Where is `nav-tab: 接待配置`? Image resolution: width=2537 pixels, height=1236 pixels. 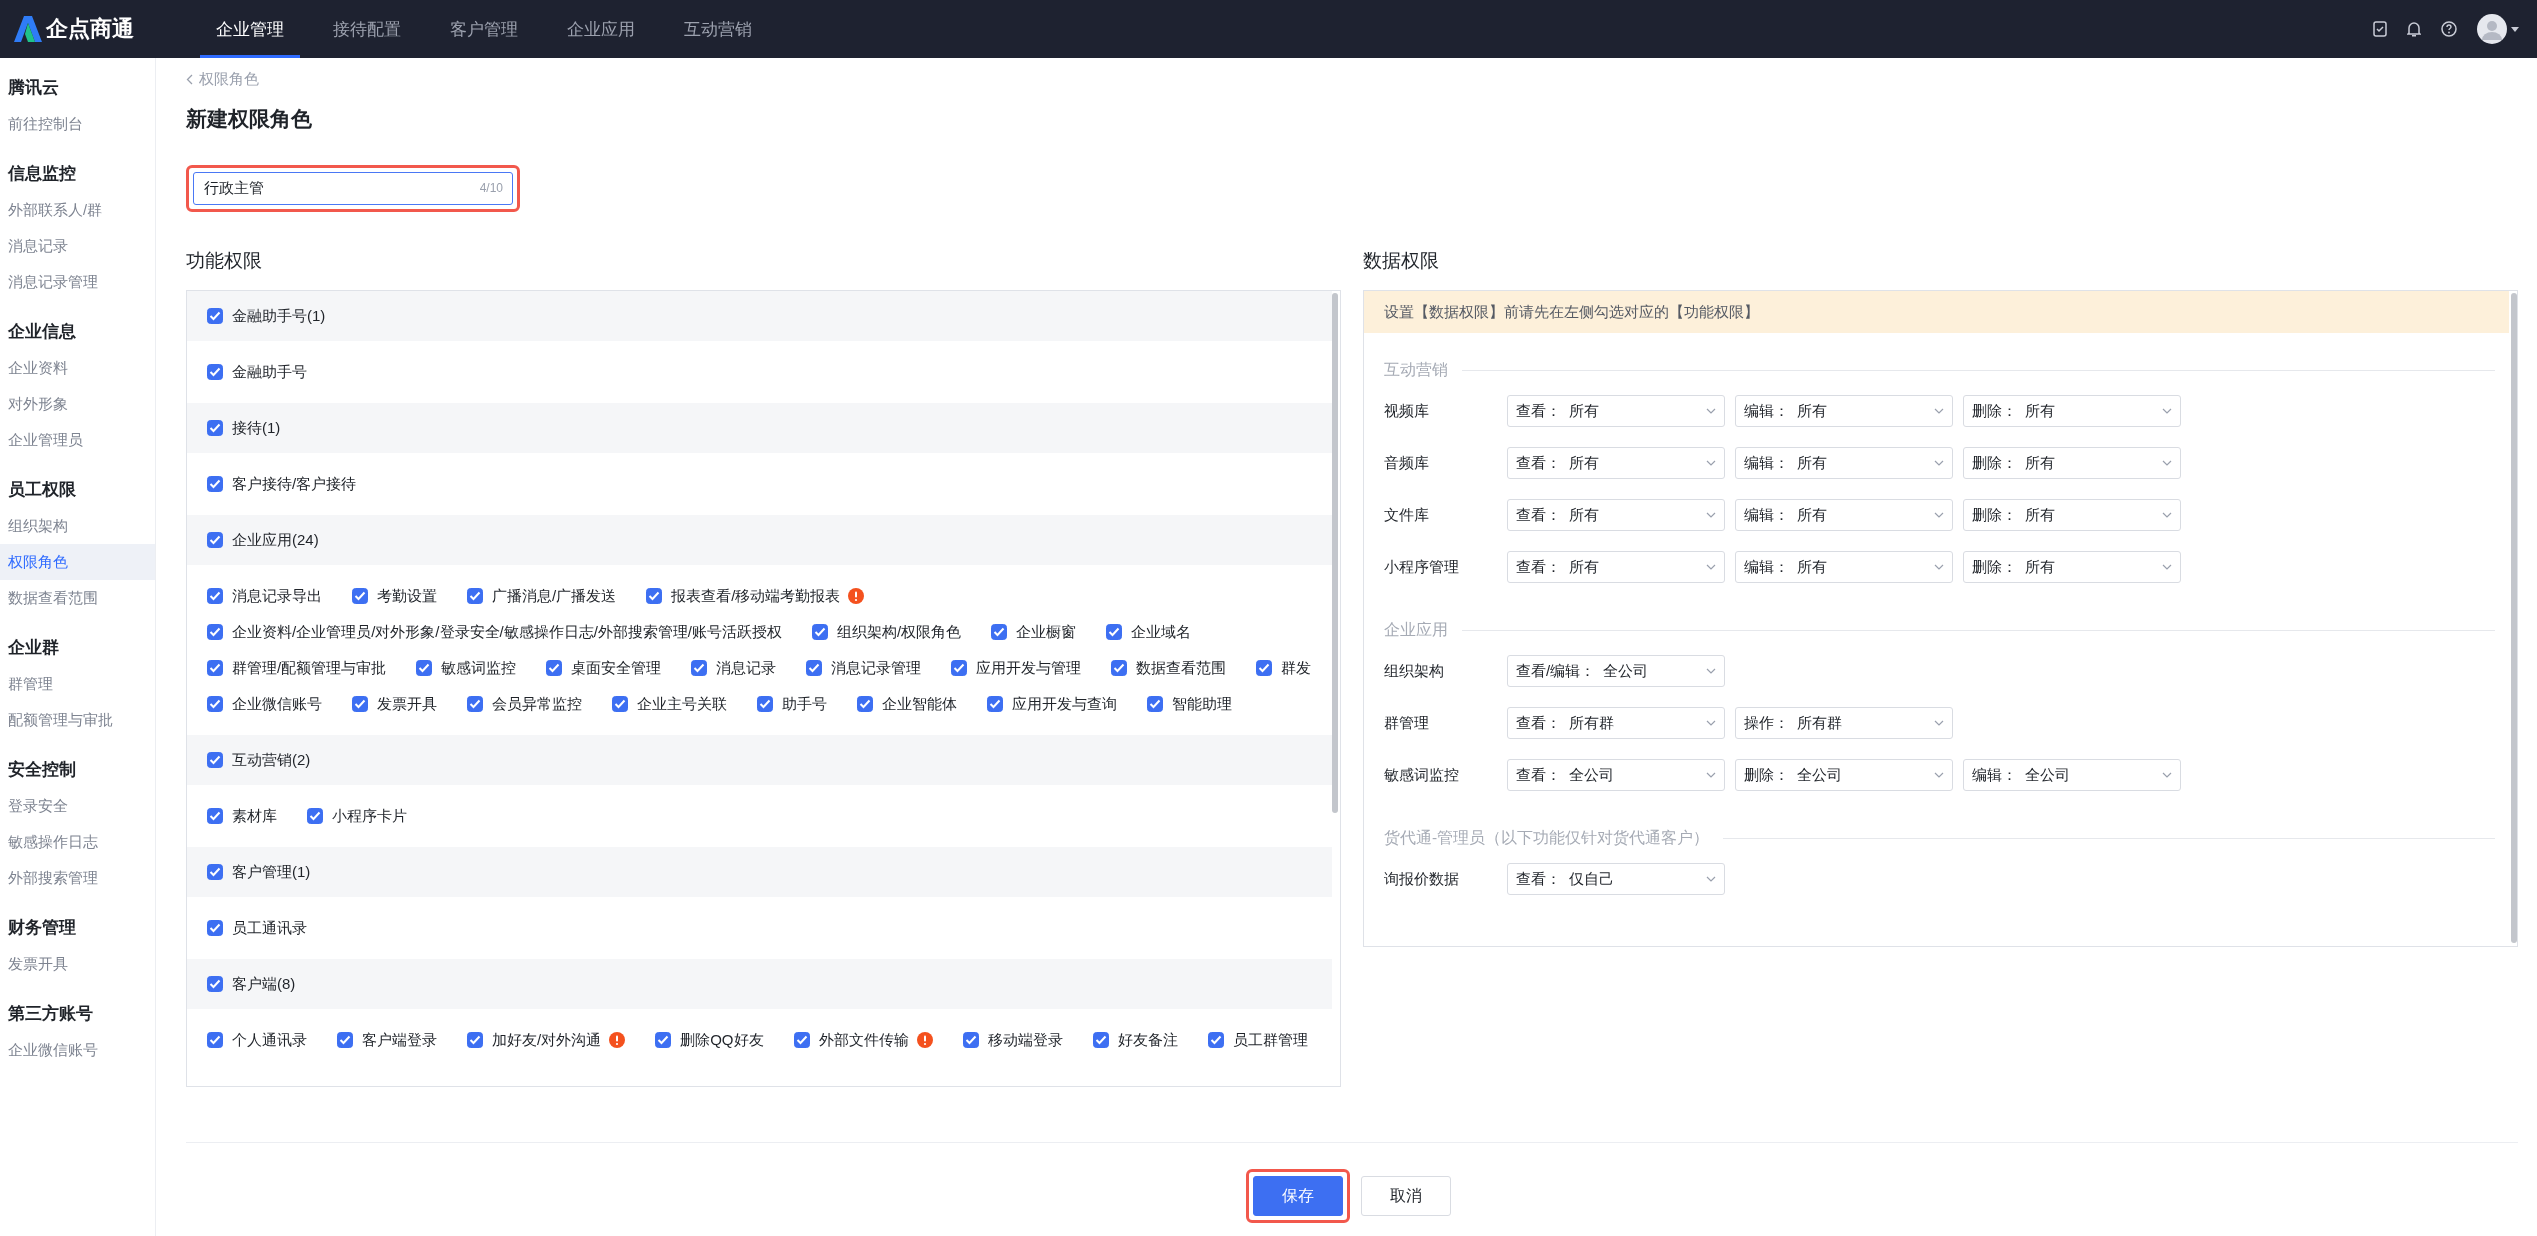 nav-tab: 接待配置 is located at coordinates (367, 29).